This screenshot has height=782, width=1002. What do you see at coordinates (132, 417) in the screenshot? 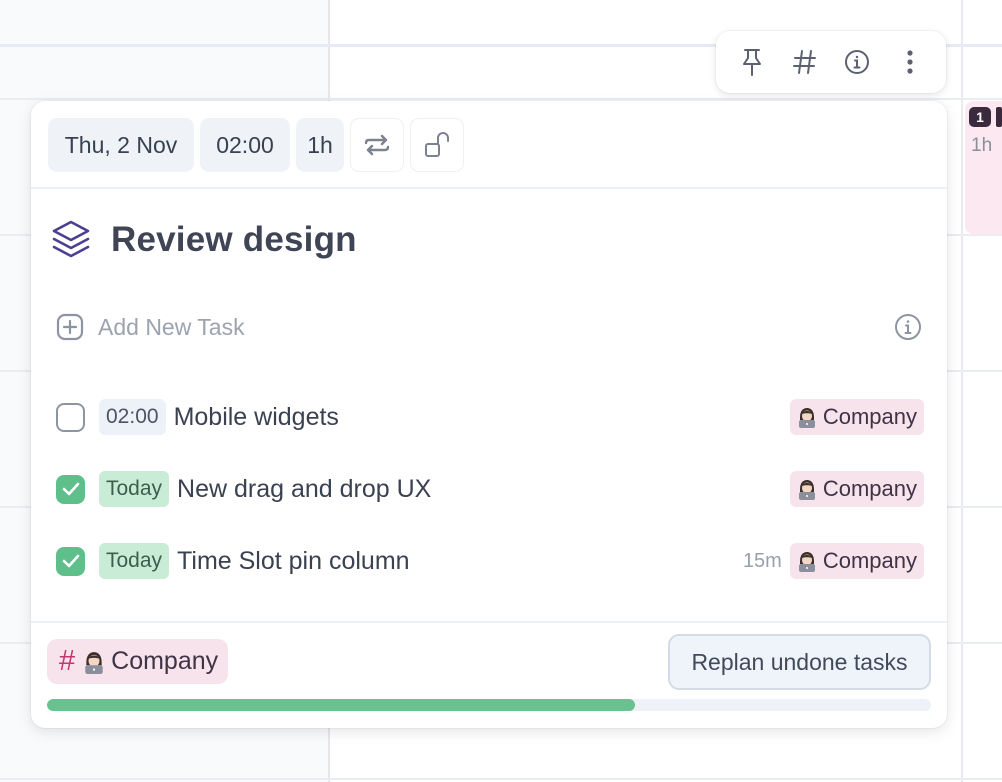
I see `task-time-pill: 02:00` at bounding box center [132, 417].